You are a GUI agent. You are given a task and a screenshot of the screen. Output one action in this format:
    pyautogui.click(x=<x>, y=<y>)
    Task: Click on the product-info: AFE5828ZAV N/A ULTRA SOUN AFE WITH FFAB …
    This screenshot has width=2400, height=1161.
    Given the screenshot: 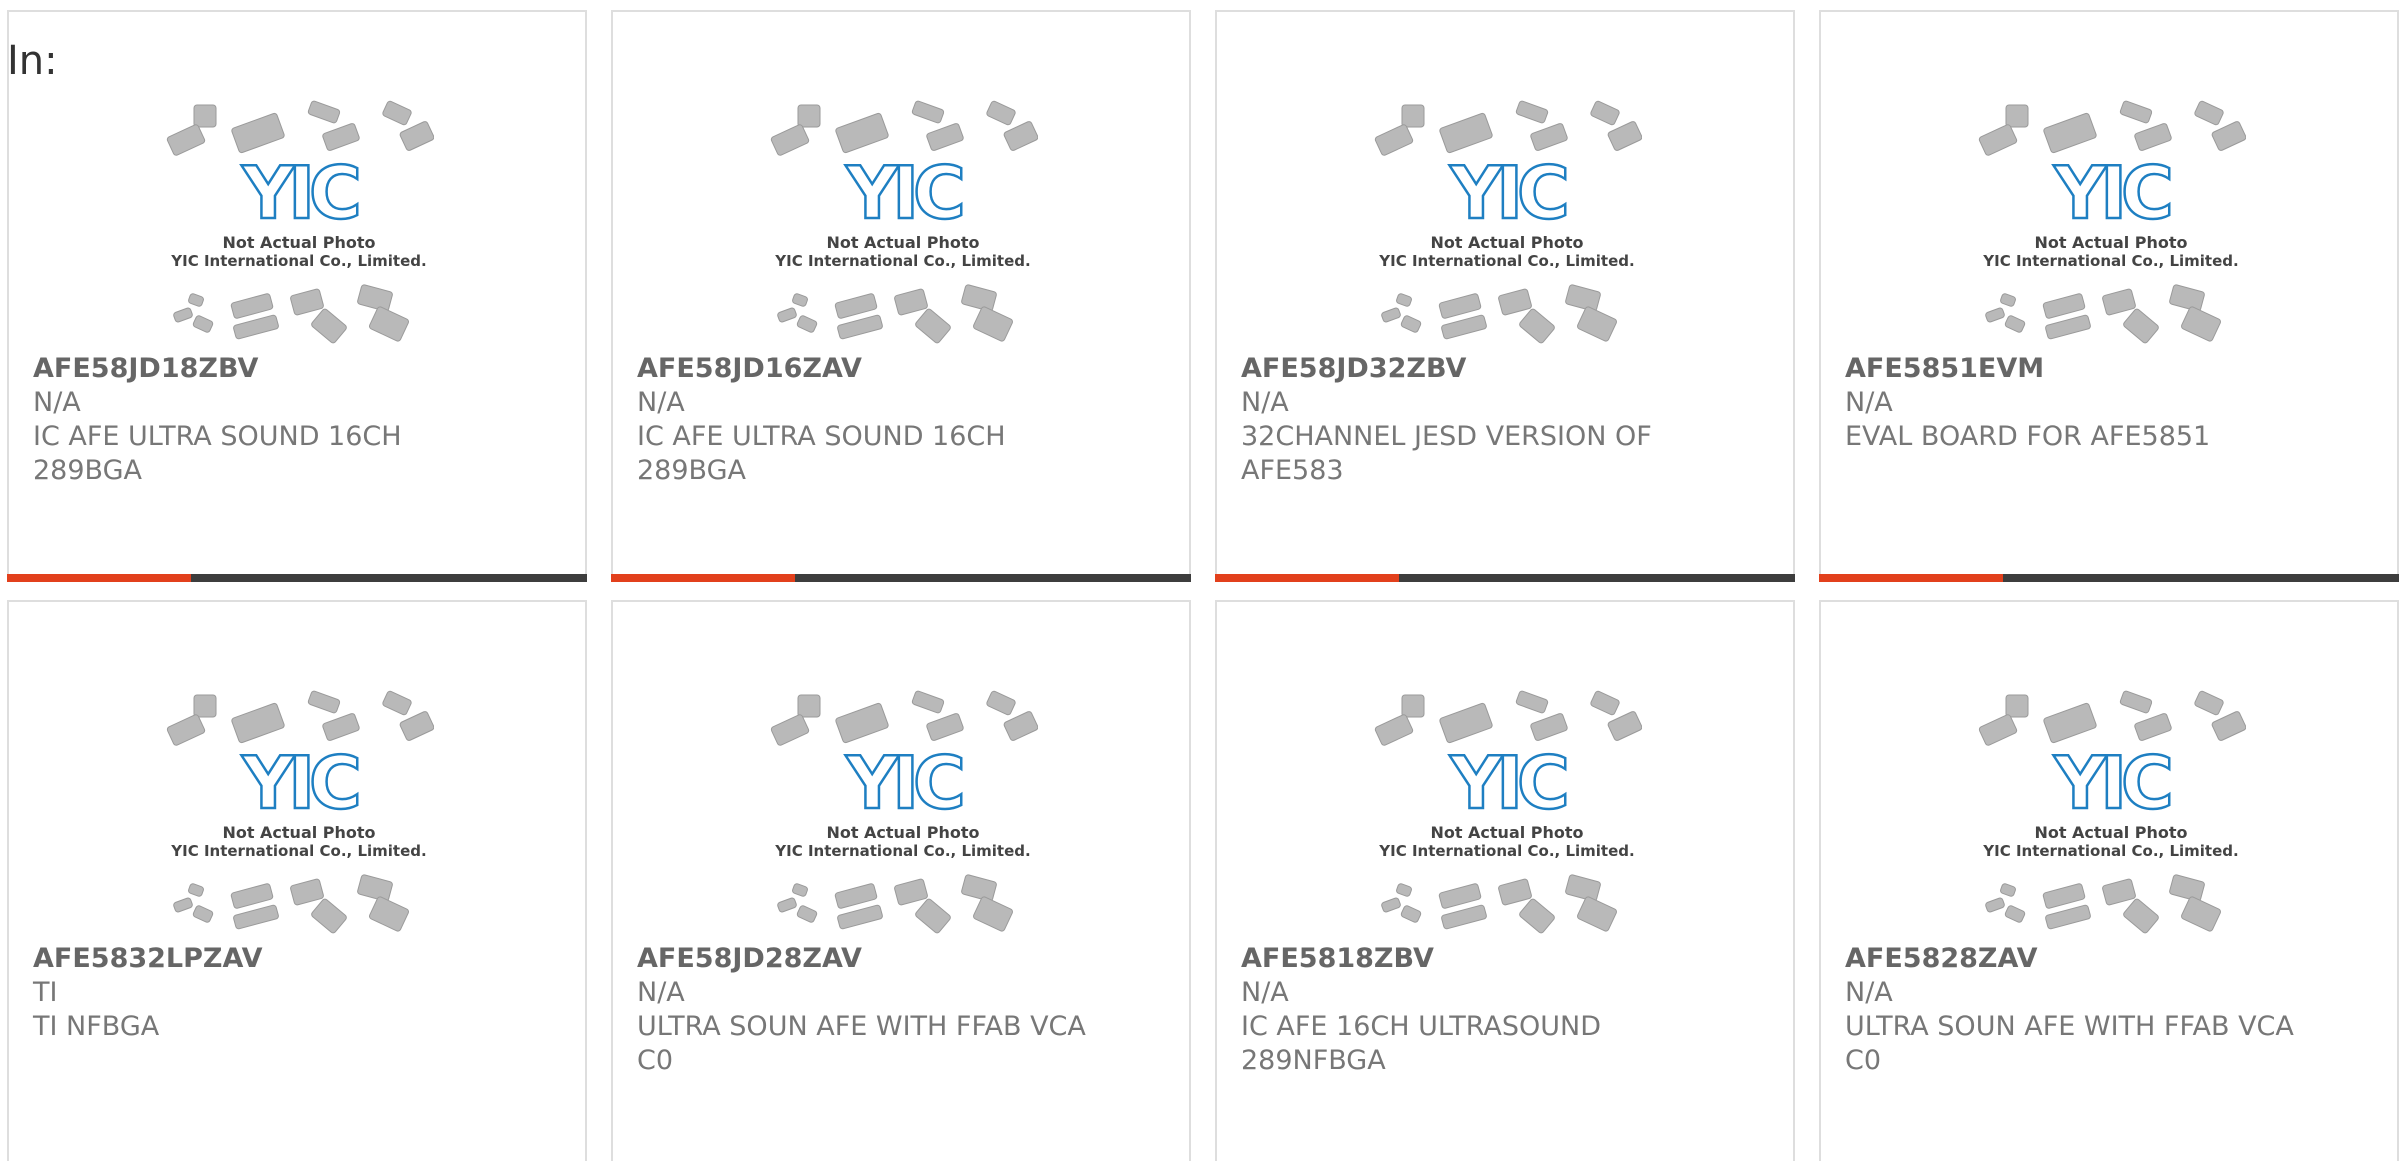 What is the action you would take?
    pyautogui.click(x=2110, y=1010)
    